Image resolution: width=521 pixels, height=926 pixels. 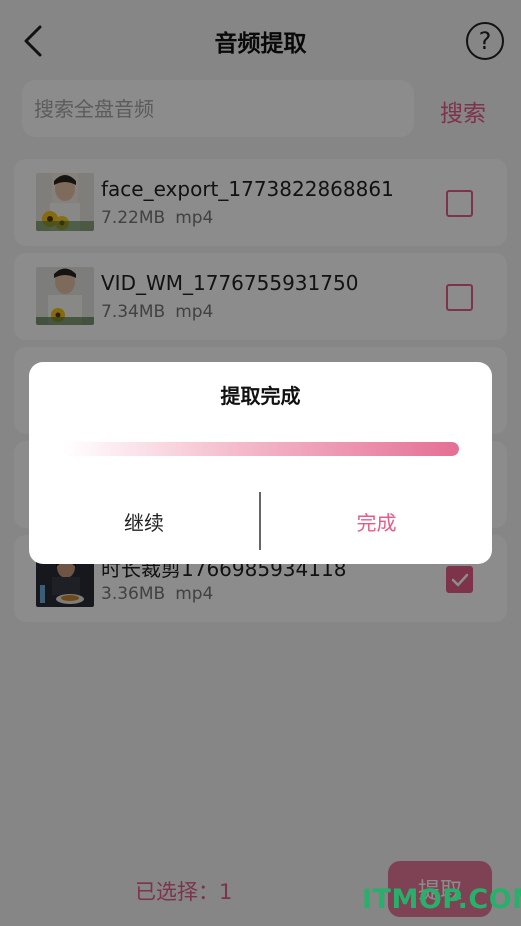 What do you see at coordinates (441, 899) in the screenshot?
I see `watermark: ITMOP.COM` at bounding box center [441, 899].